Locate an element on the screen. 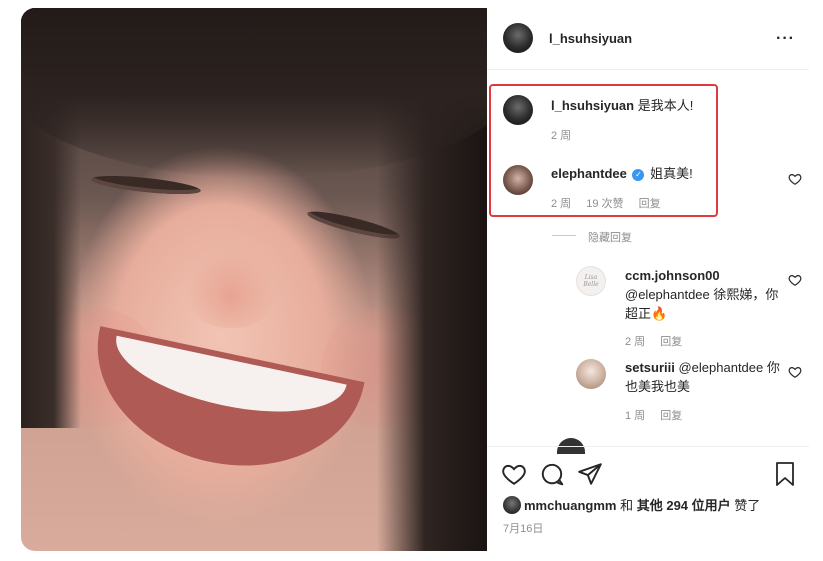  reply-avatar: Lisa Belle is located at coordinates (591, 281).